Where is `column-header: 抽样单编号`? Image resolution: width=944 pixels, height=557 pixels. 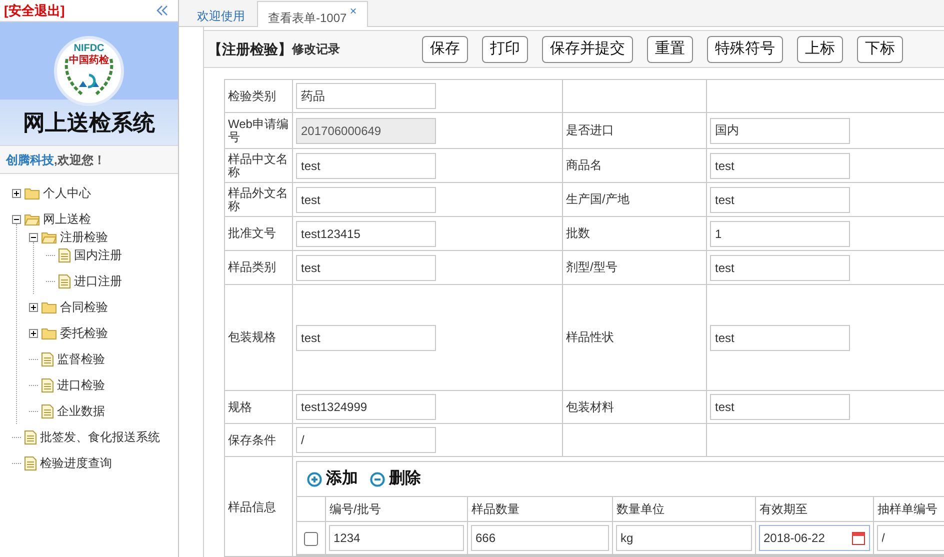
column-header: 抽样单编号 is located at coordinates (908, 509).